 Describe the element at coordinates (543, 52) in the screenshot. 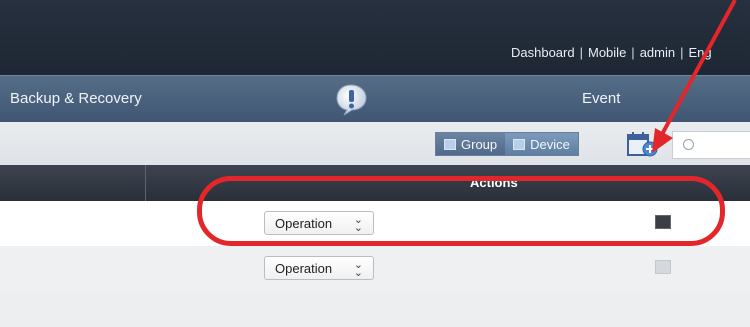

I see `link-dashboard: Dashboard` at that location.